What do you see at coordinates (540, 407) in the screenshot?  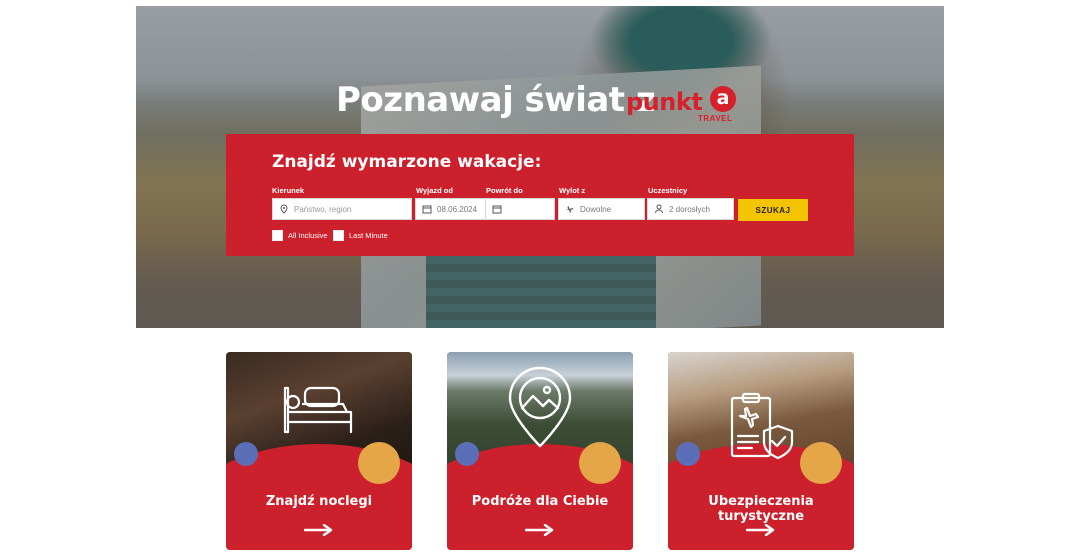 I see `map-pin-landscape-icon` at bounding box center [540, 407].